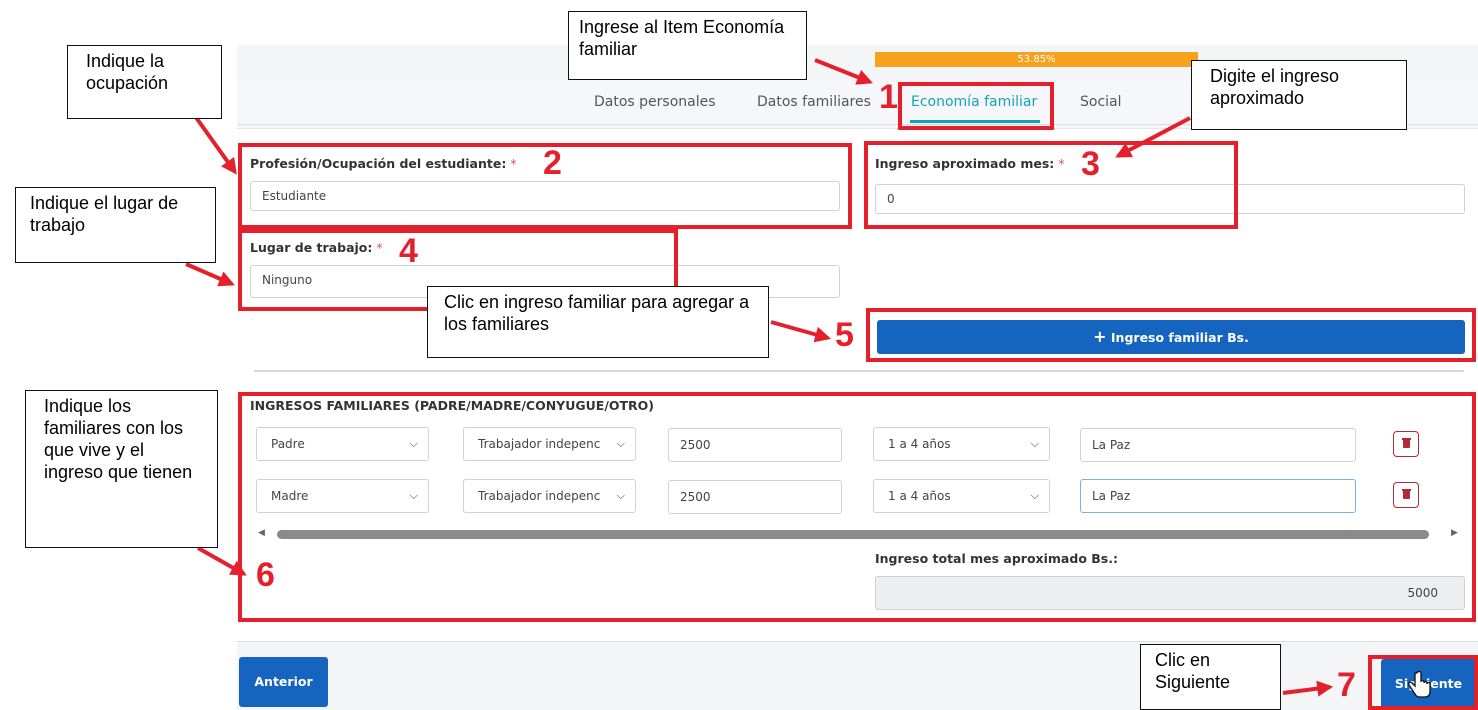 The width and height of the screenshot is (1478, 710). I want to click on step-number-3: 3, so click(1090, 164).